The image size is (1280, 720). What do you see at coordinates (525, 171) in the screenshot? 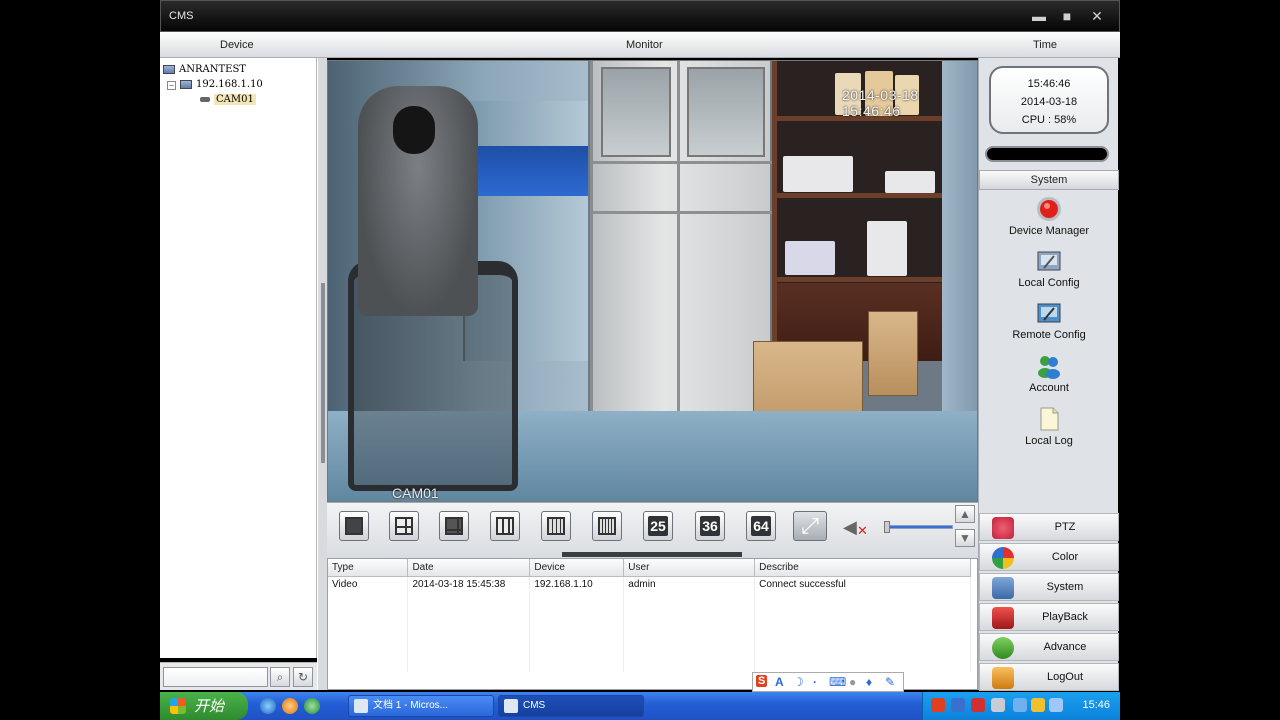
I see `scene-banner` at bounding box center [525, 171].